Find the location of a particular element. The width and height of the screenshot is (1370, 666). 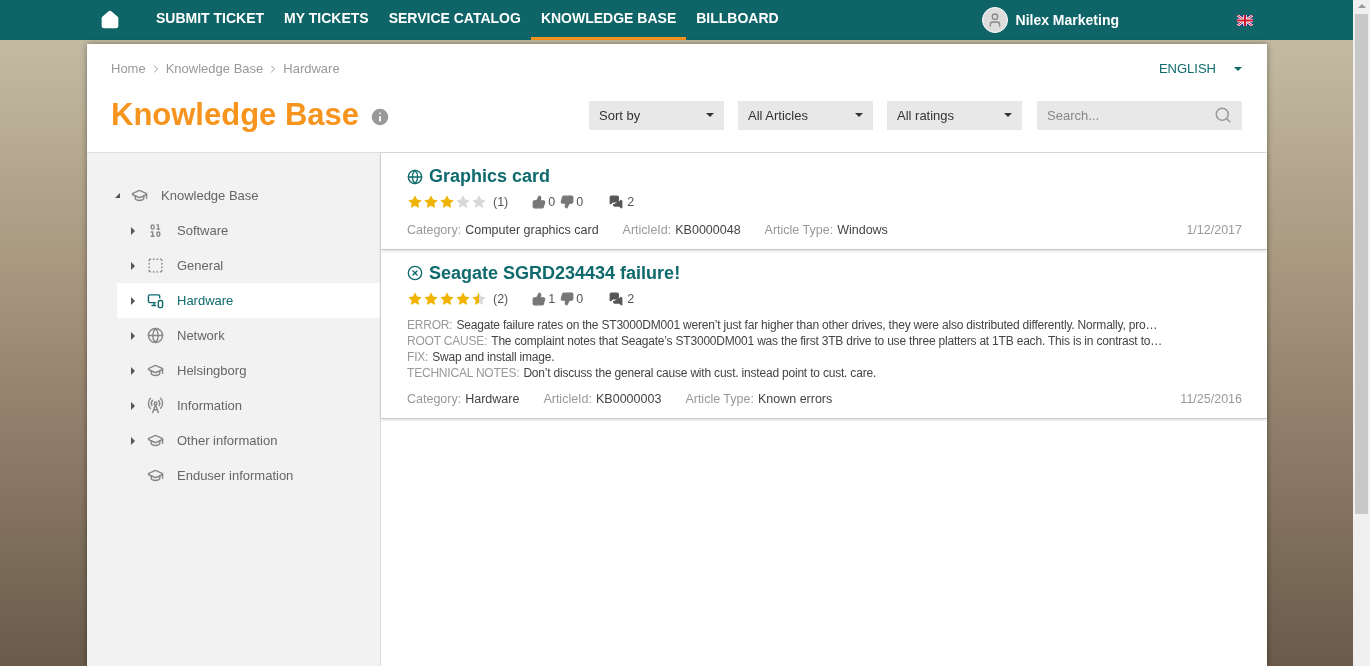

meta-value: Known errors is located at coordinates (795, 400).